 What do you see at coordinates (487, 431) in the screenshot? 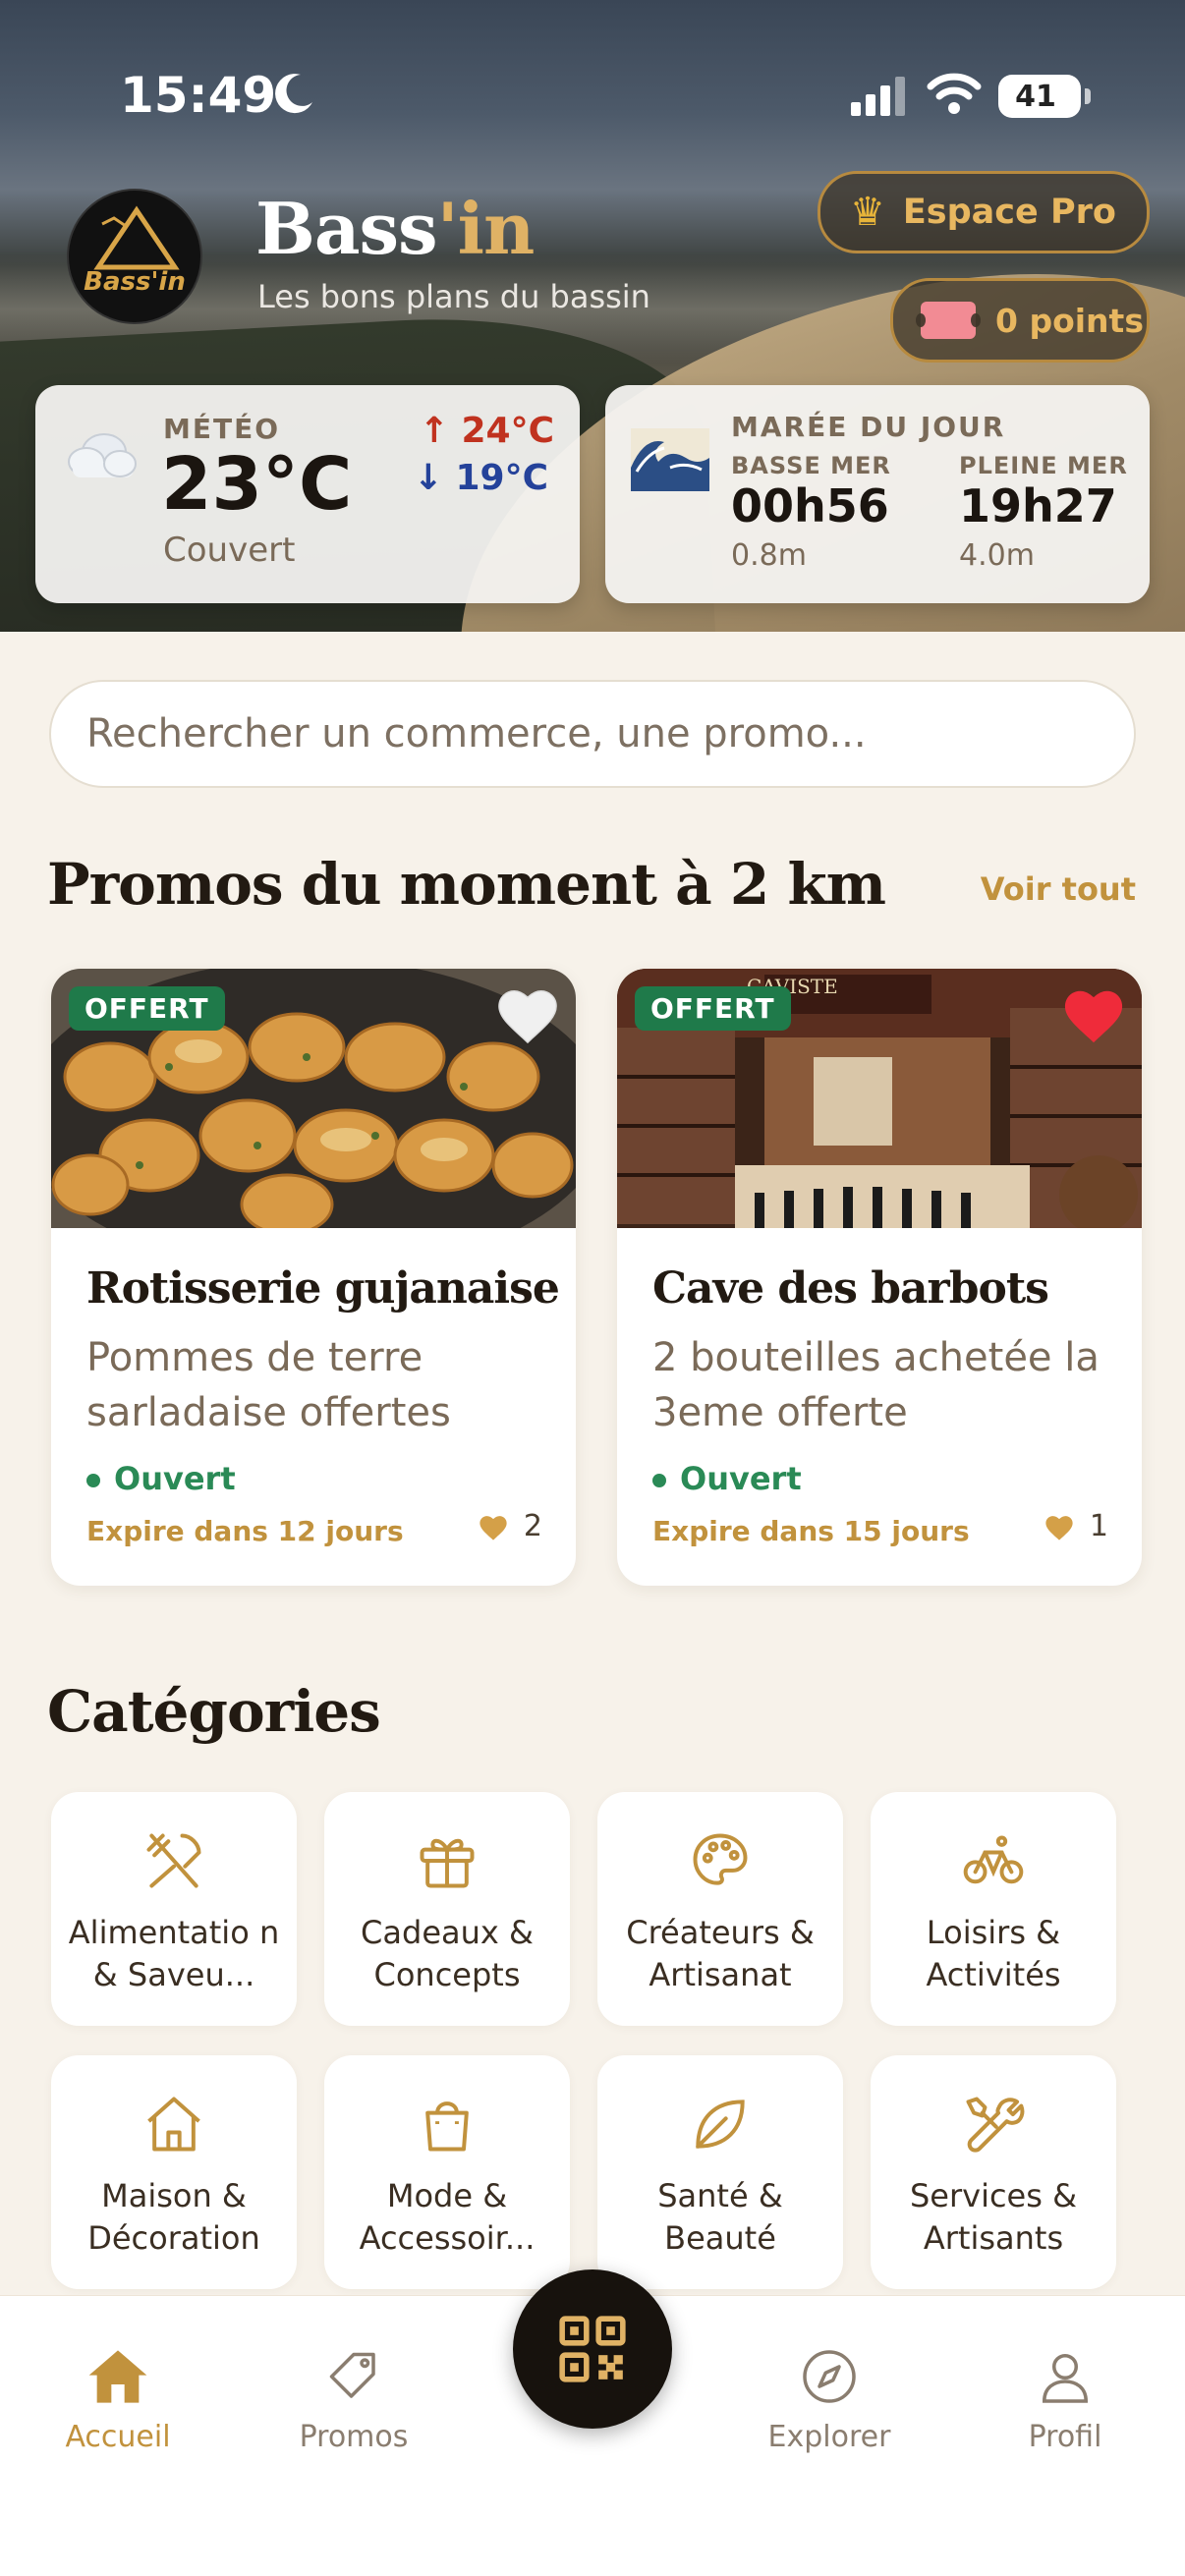
I see `weather-high: ↑ 24°C` at bounding box center [487, 431].